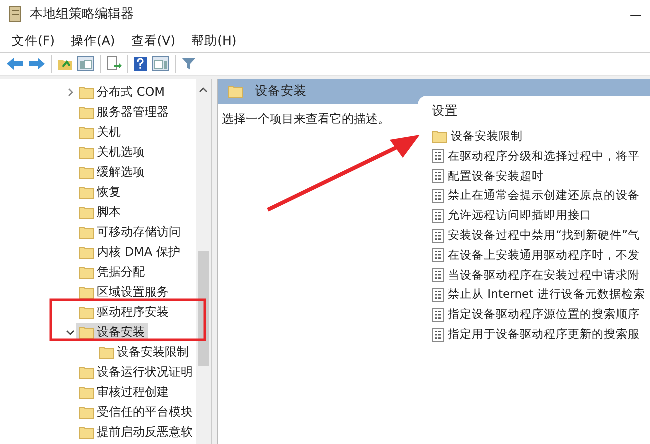 Image resolution: width=650 pixels, height=444 pixels. What do you see at coordinates (16, 15) in the screenshot?
I see `app-icon` at bounding box center [16, 15].